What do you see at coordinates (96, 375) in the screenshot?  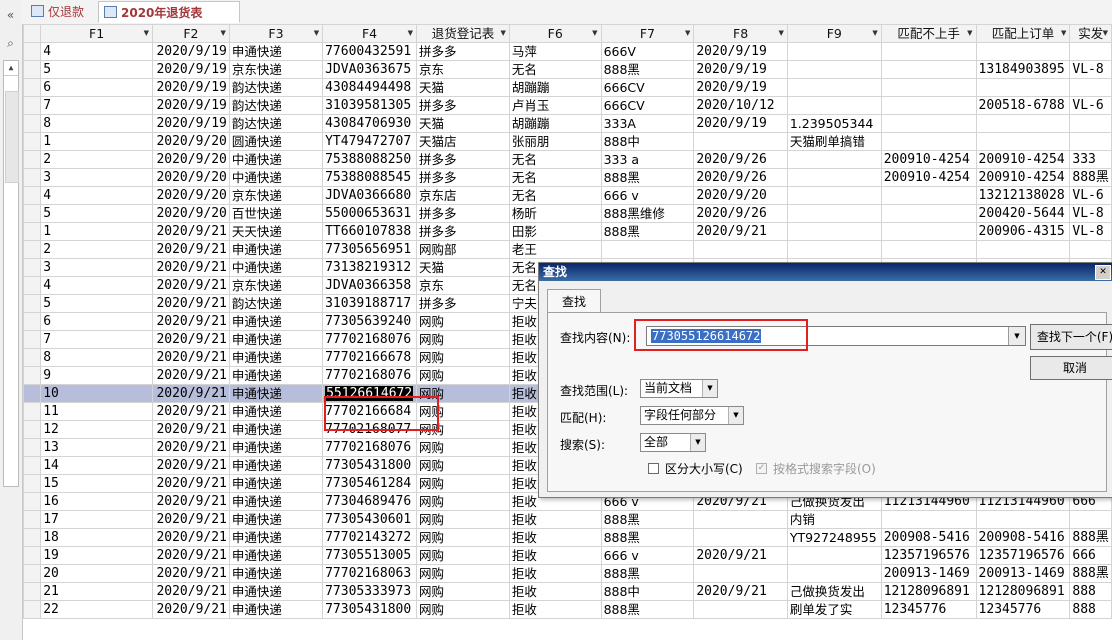 I see `table-cell: 9` at bounding box center [96, 375].